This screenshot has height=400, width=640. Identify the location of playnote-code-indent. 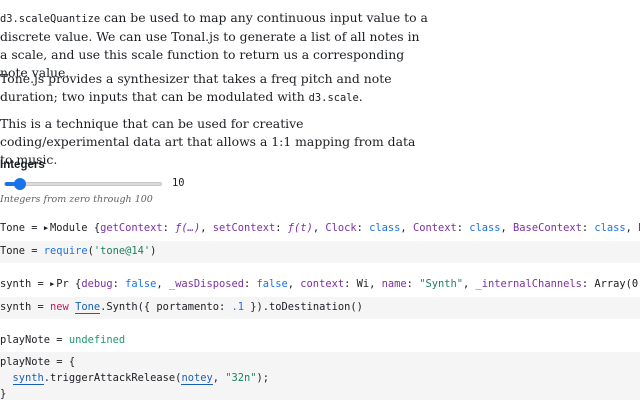
(6, 378).